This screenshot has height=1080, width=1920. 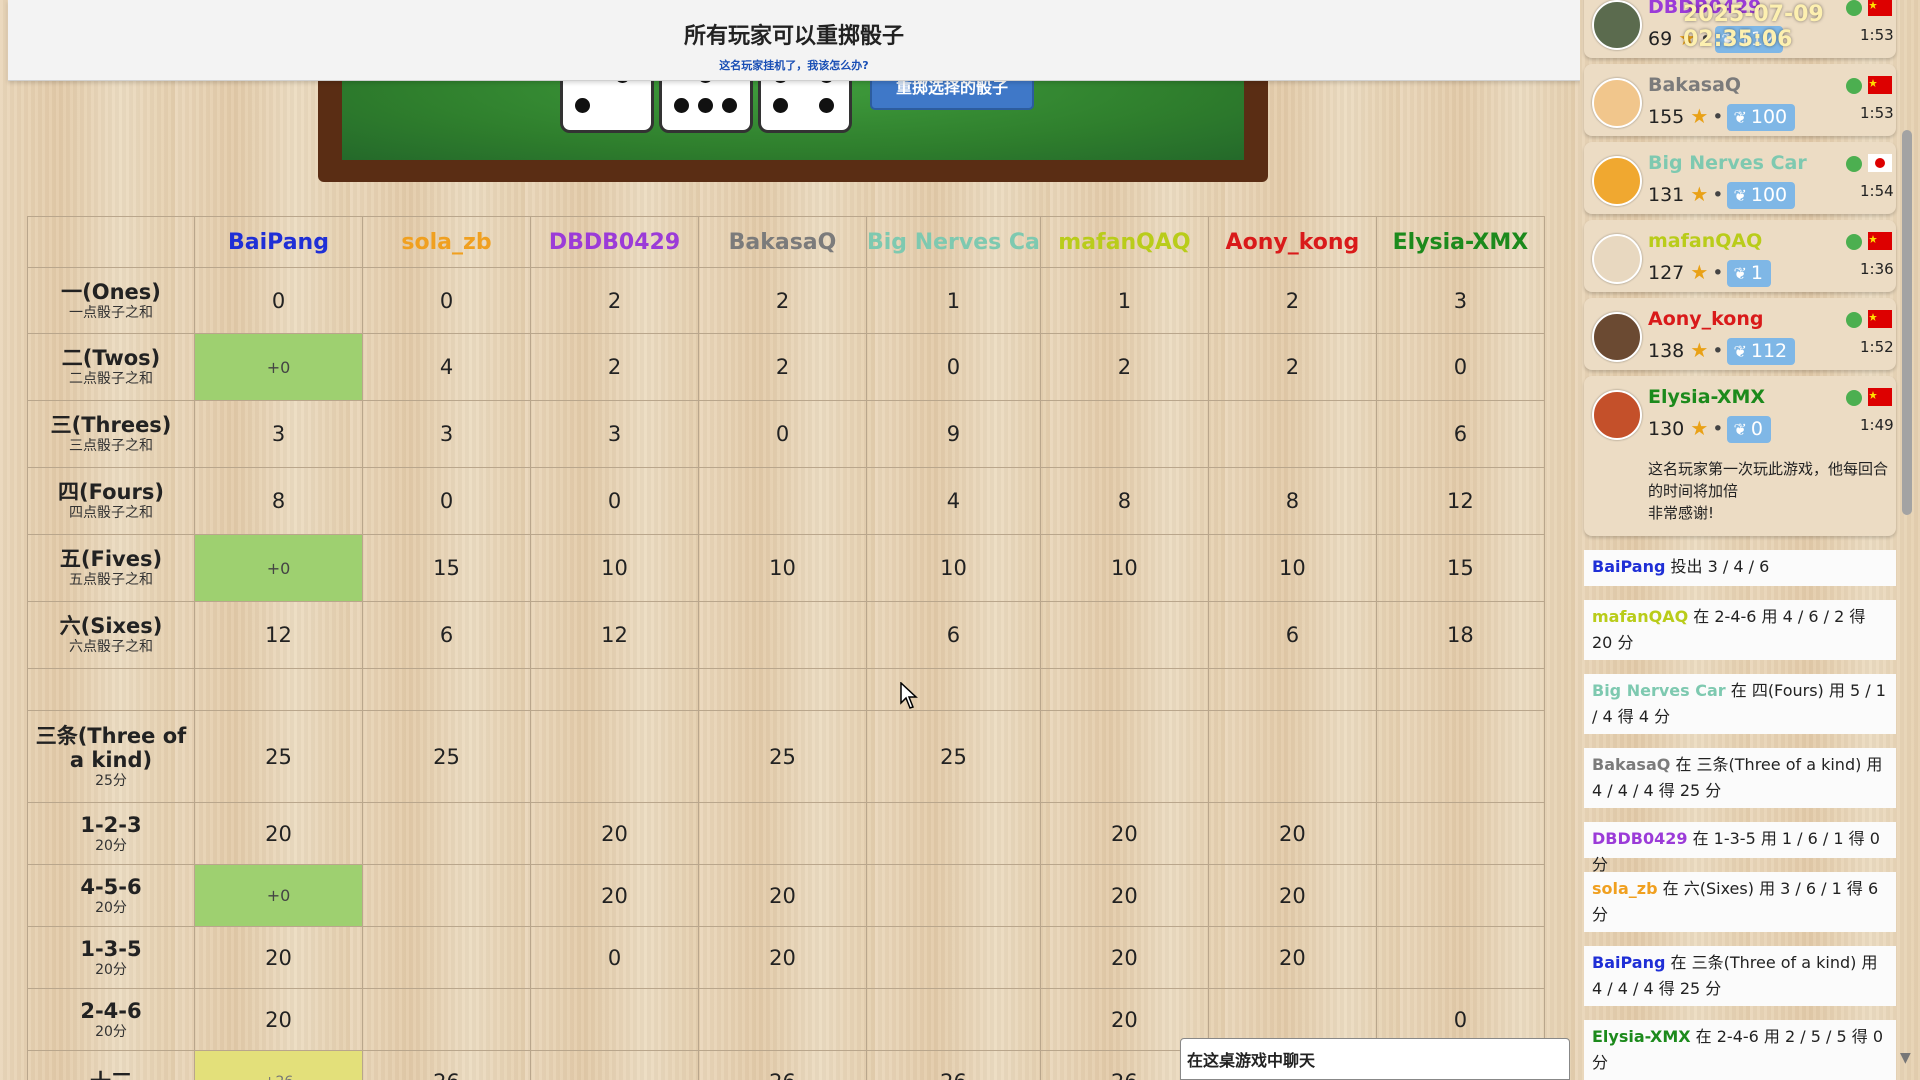 I want to click on score-row: 4-5-6 20分 +0 20 20 20 20, so click(x=786, y=895).